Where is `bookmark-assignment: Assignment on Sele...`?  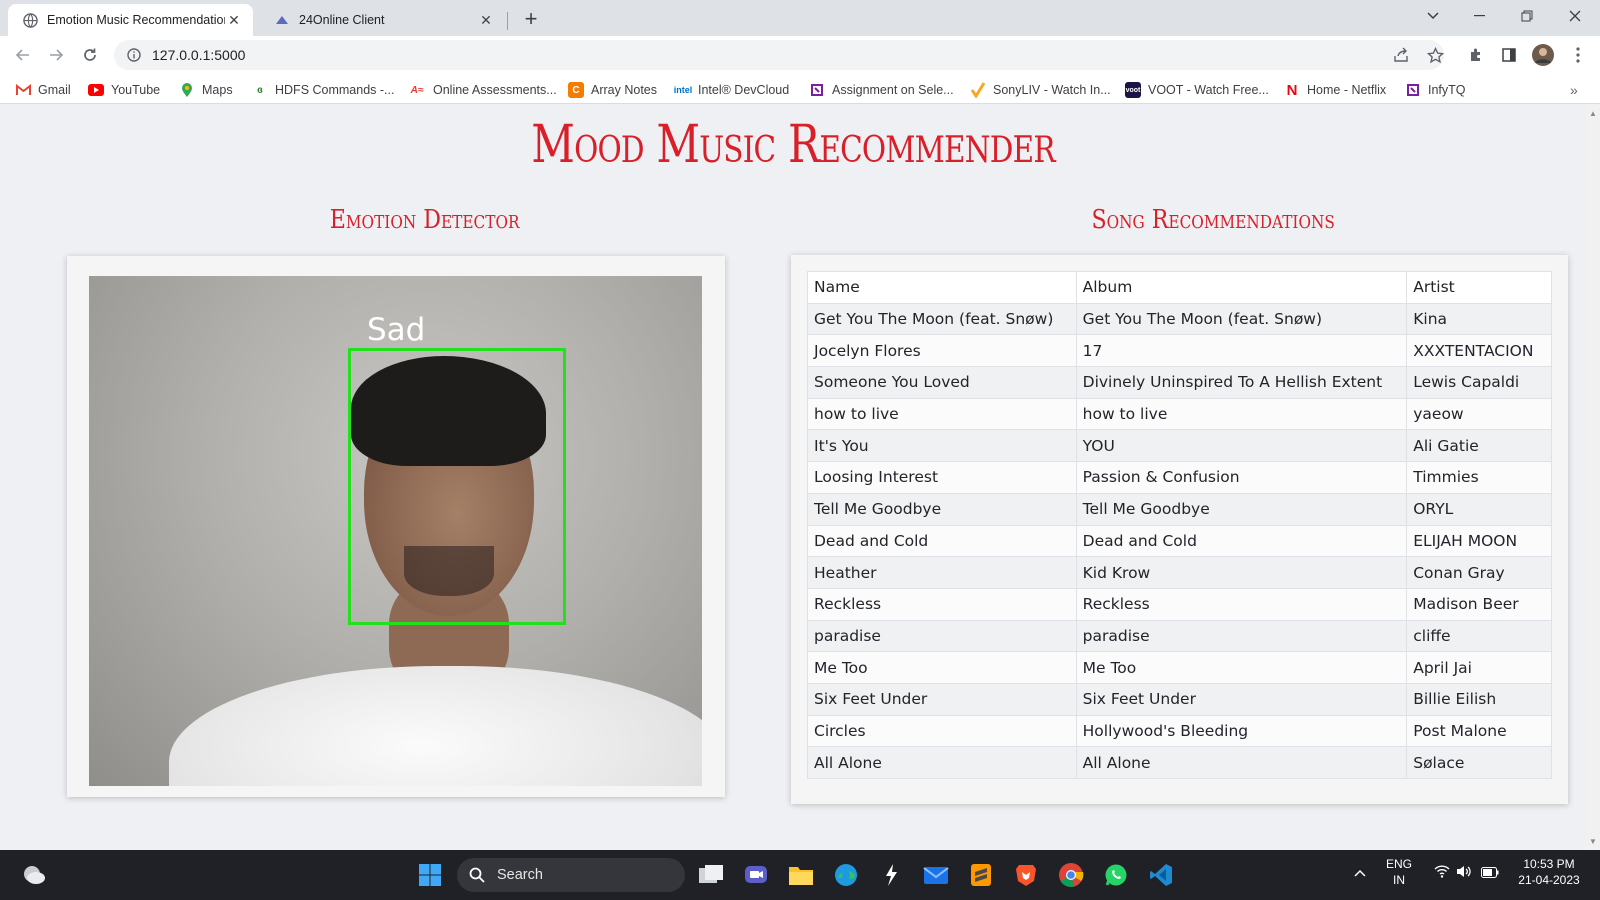
bookmark-assignment: Assignment on Sele... is located at coordinates (881, 90).